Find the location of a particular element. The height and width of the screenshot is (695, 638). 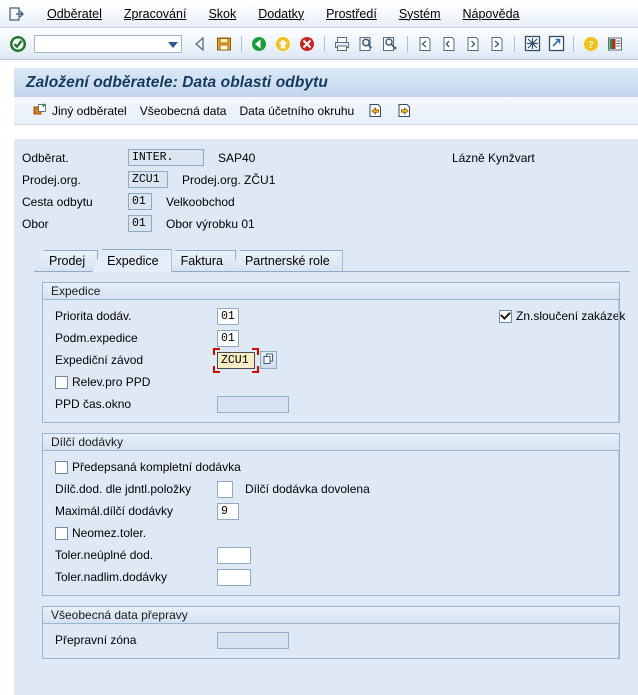

menu-item-napoveda-label: Nápověda is located at coordinates (491, 13).